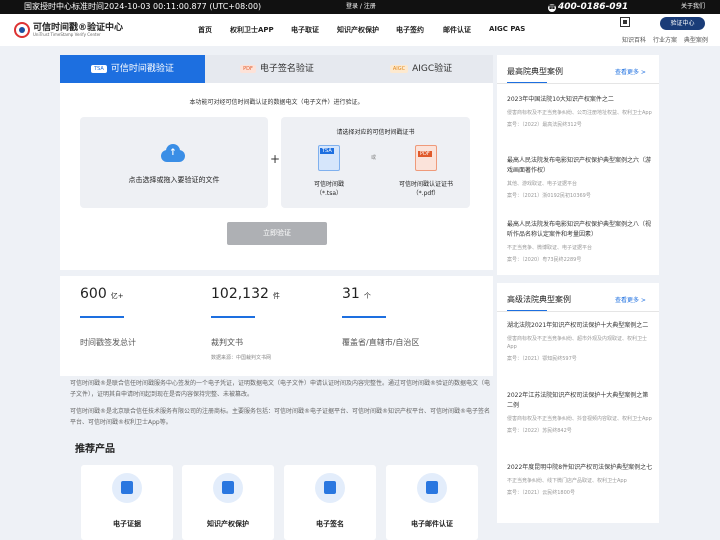  Describe the element at coordinates (22, 30) in the screenshot. I see `logo-icon` at that location.